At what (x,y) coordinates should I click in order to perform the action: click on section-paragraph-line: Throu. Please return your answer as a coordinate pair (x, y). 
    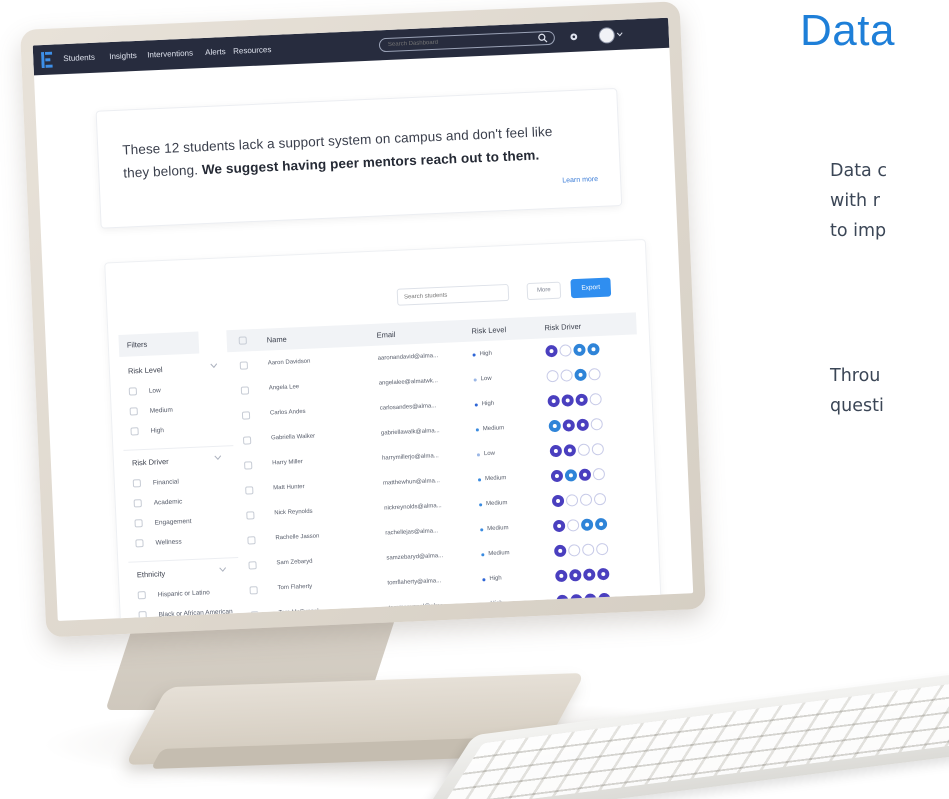
    Looking at the image, I should click on (855, 376).